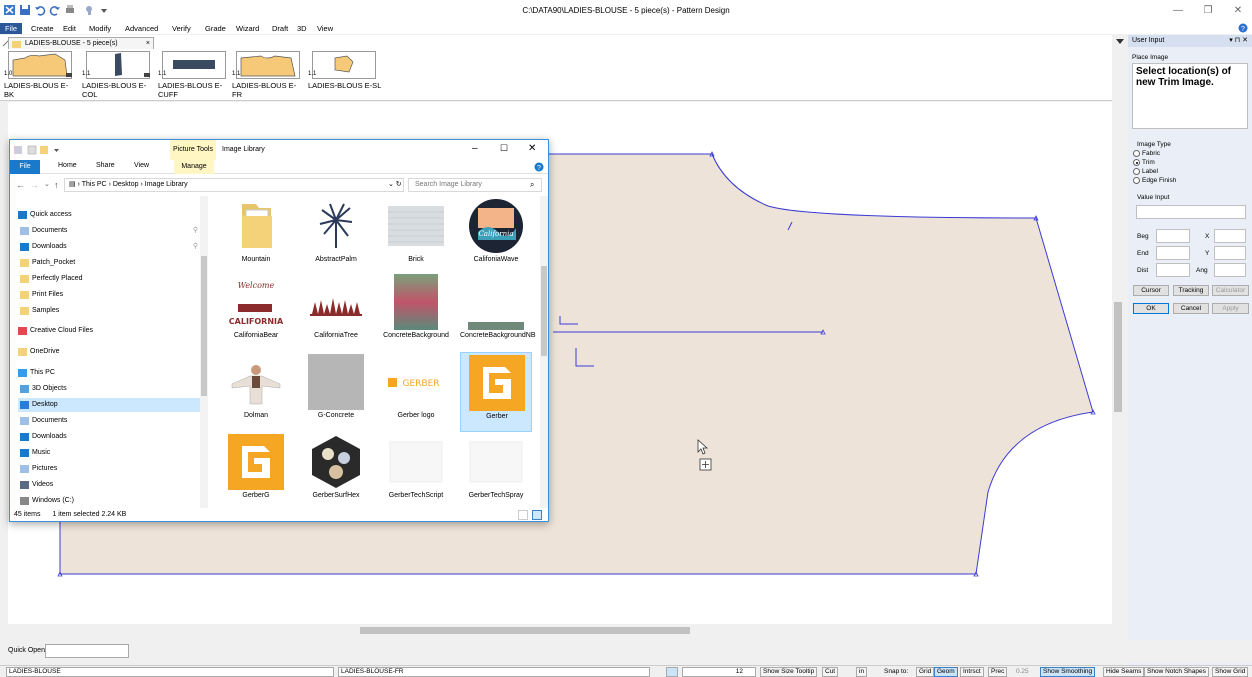 The height and width of the screenshot is (677, 1252). What do you see at coordinates (343, 75) in the screenshot?
I see `piece-thumb: 1.1 LADIES-BLOUS E-SL` at bounding box center [343, 75].